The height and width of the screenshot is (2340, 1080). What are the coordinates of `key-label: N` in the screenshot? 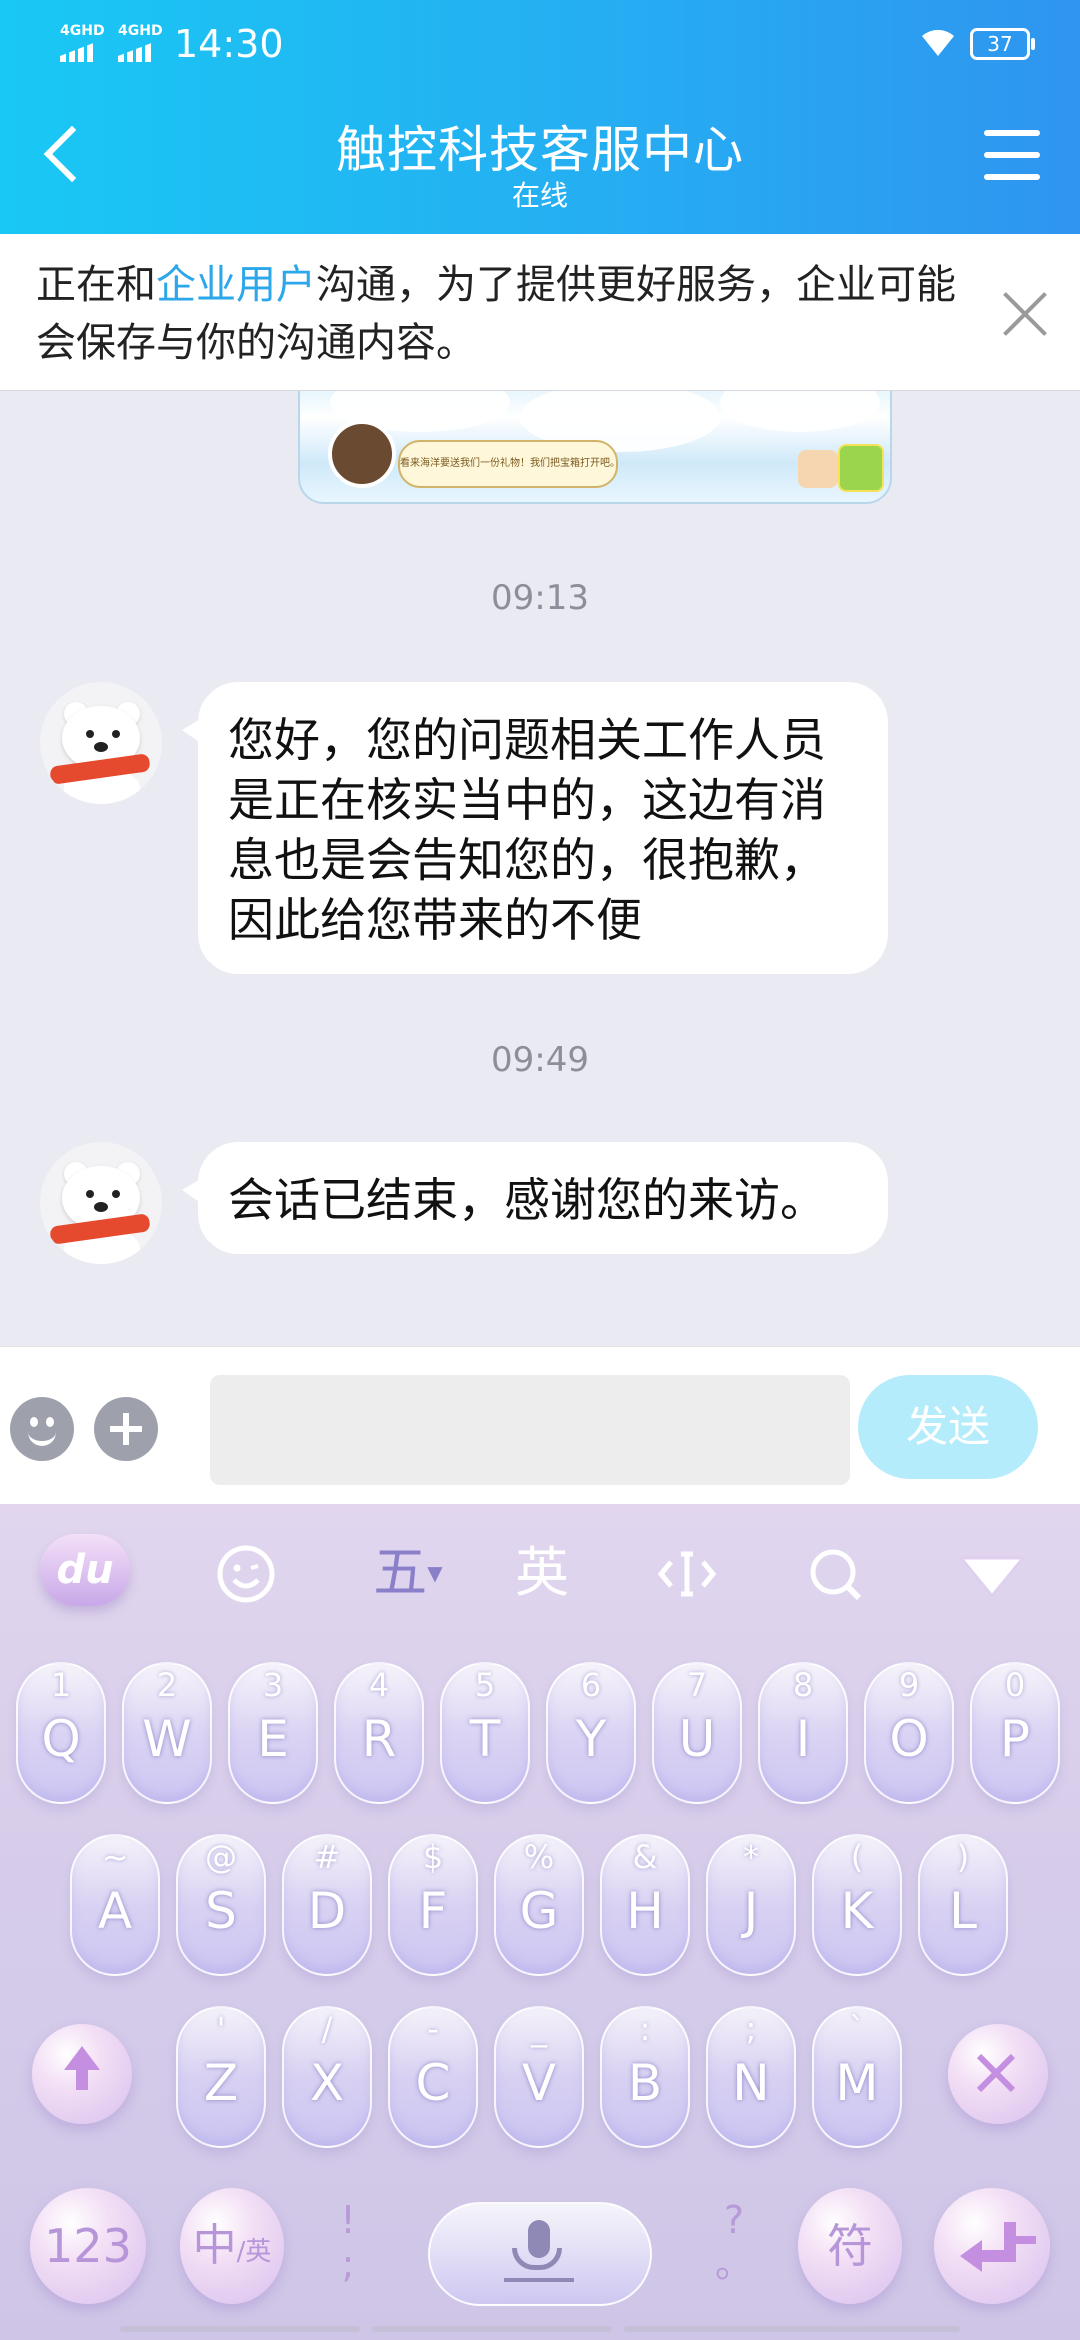 It's located at (751, 2083).